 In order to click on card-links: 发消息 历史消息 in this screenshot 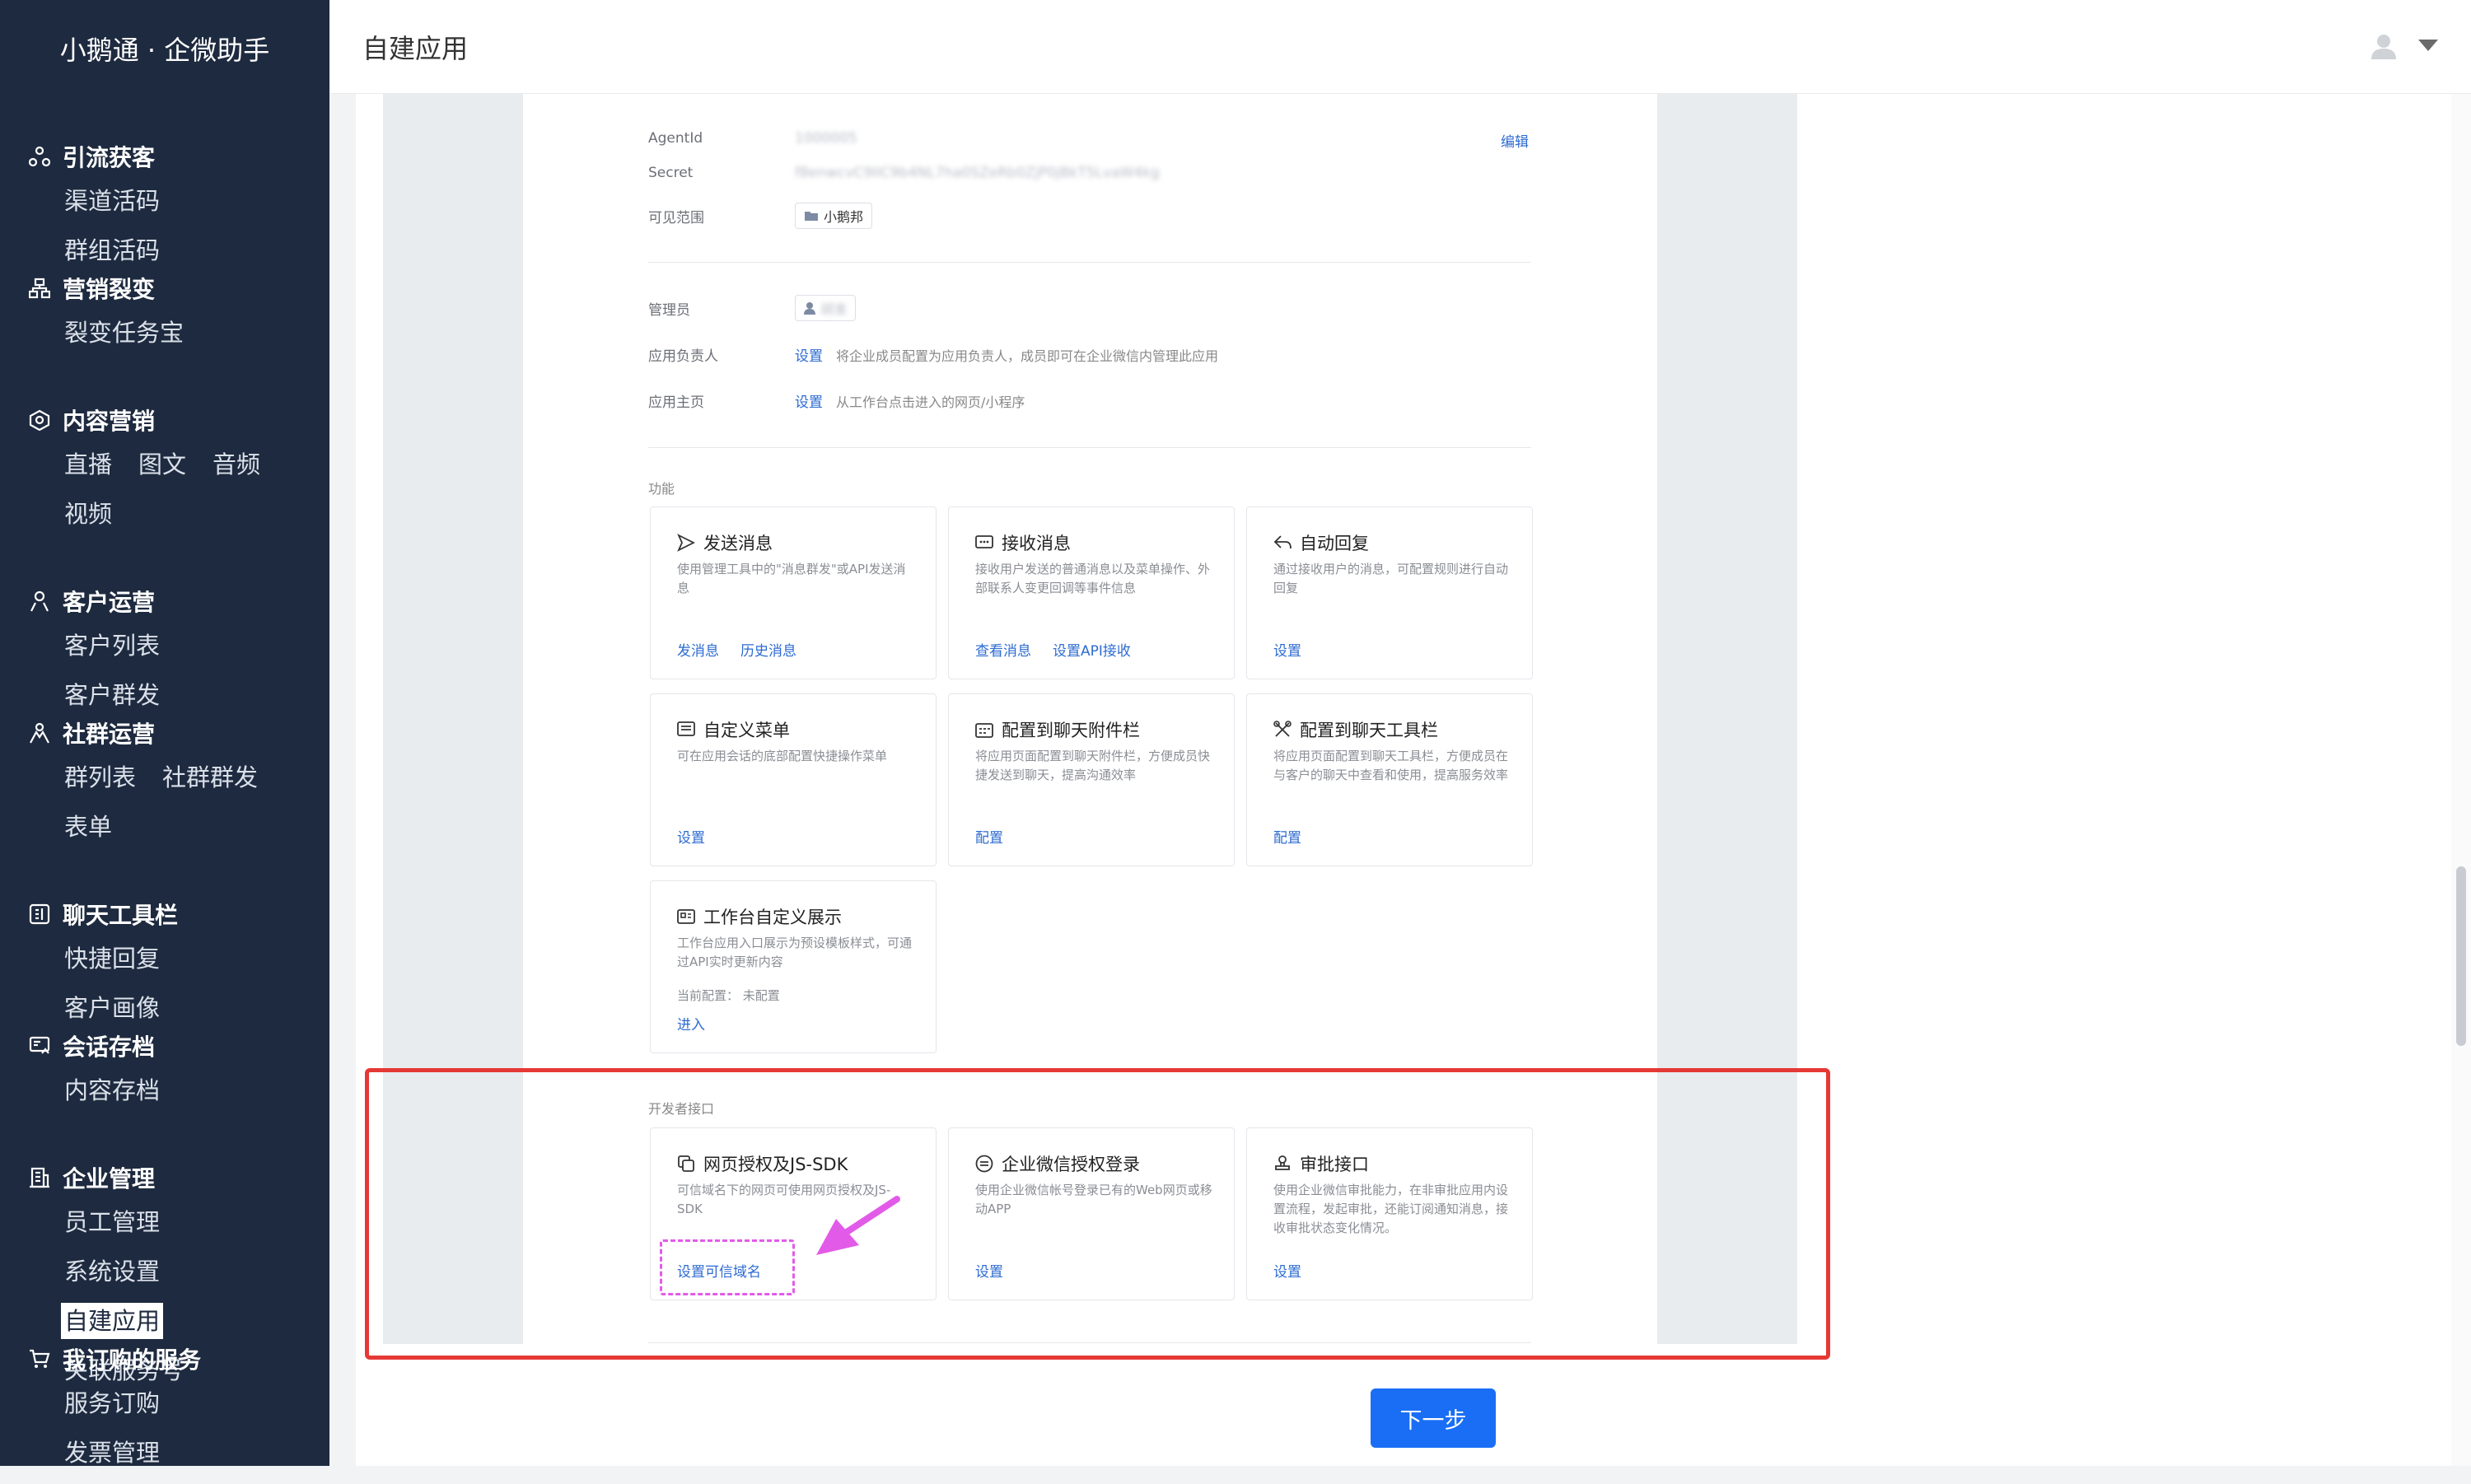, I will do `click(747, 649)`.